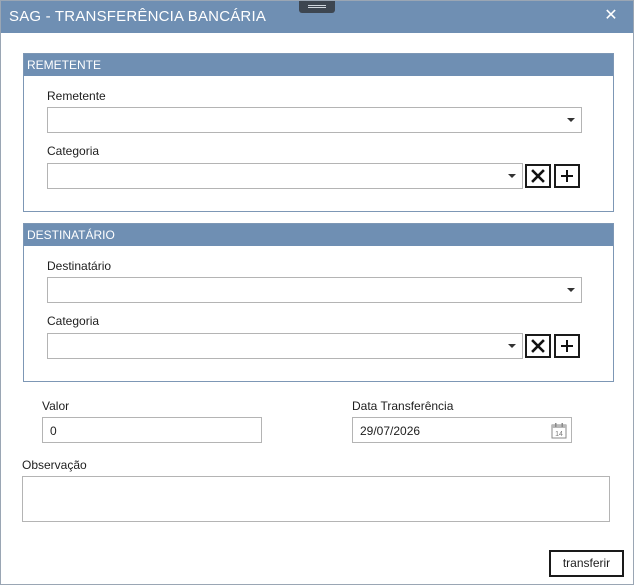 This screenshot has height=585, width=634. I want to click on data-transferencia-value: 29/07/2026, so click(390, 431).